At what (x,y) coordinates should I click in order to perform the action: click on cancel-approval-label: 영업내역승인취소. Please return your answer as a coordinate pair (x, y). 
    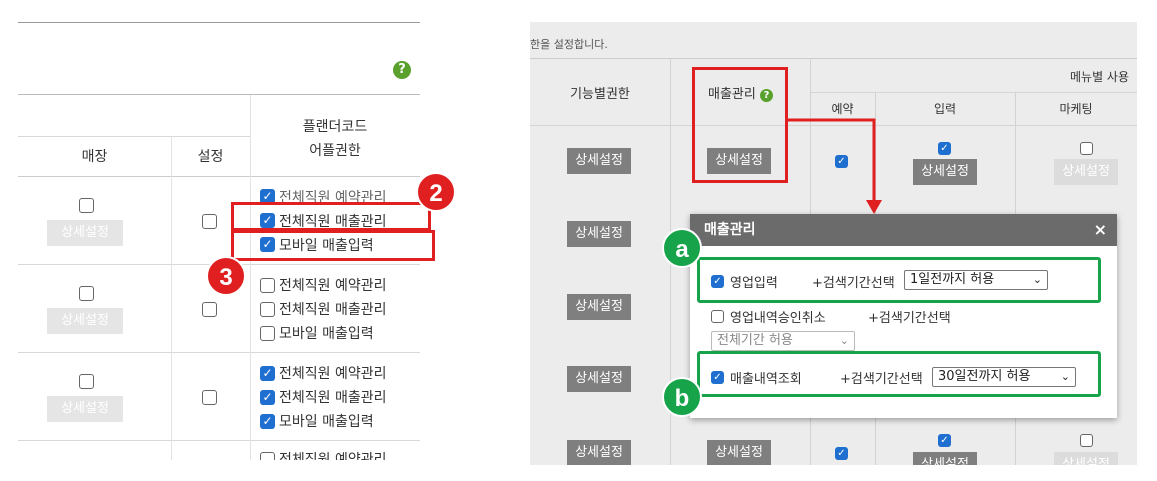
    Looking at the image, I should click on (778, 318).